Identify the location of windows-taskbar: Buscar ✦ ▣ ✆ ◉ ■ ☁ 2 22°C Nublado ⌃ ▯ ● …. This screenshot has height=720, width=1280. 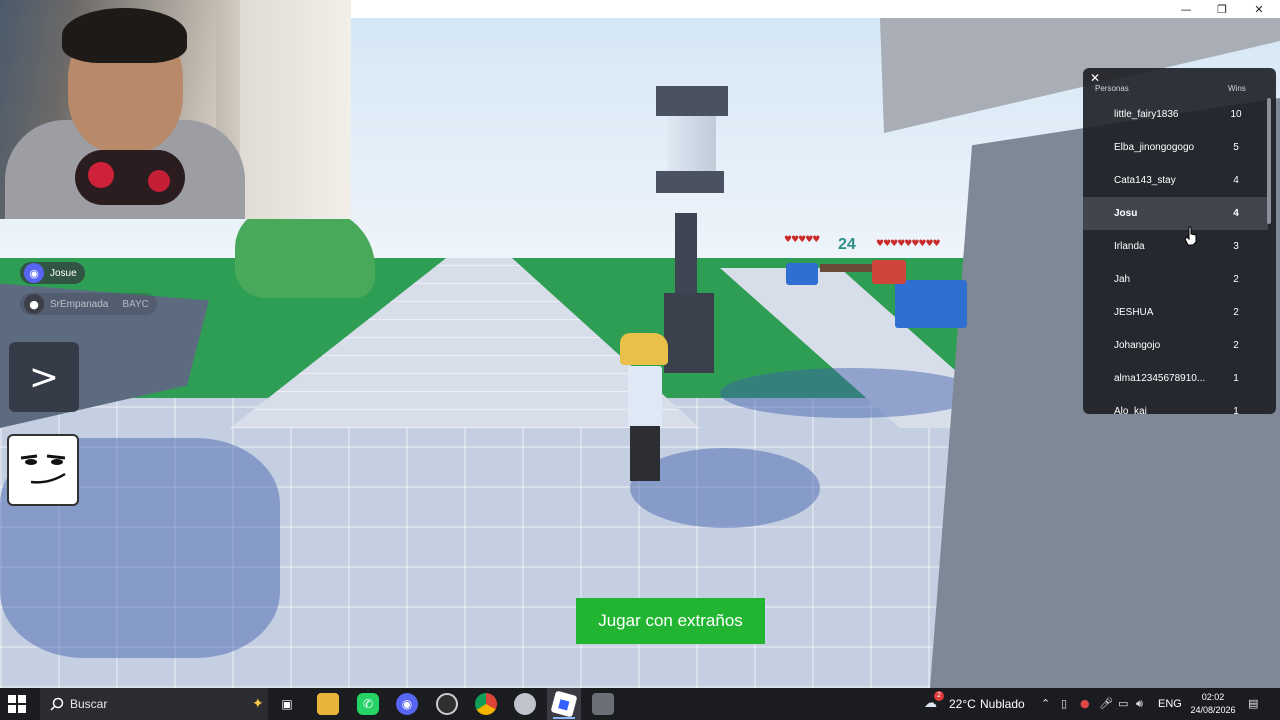
(640, 704).